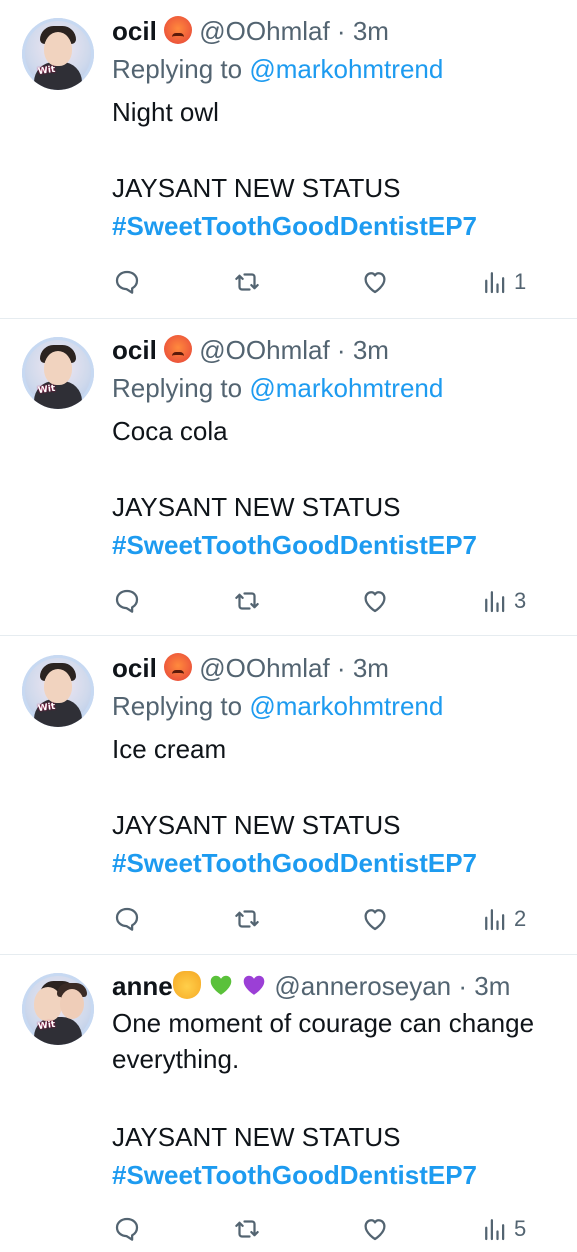  Describe the element at coordinates (165, 112) in the screenshot. I see `tweet-text-line: Night owl` at that location.